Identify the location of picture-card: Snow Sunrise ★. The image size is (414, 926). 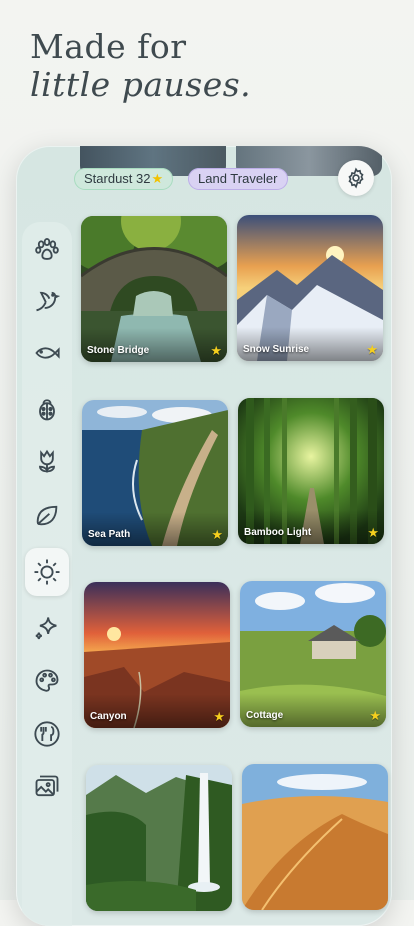
(310, 288).